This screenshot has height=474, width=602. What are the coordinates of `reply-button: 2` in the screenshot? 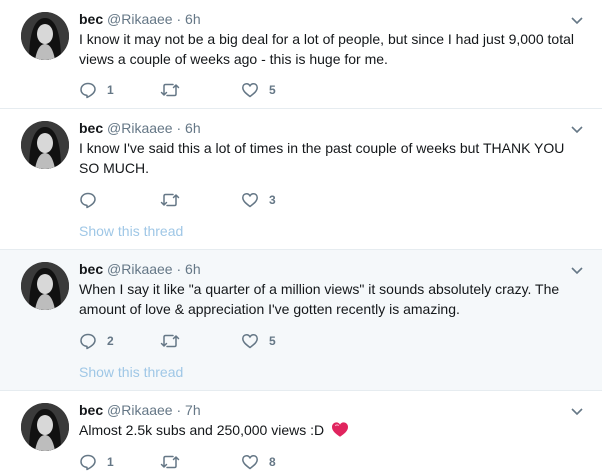 It's located at (96, 341).